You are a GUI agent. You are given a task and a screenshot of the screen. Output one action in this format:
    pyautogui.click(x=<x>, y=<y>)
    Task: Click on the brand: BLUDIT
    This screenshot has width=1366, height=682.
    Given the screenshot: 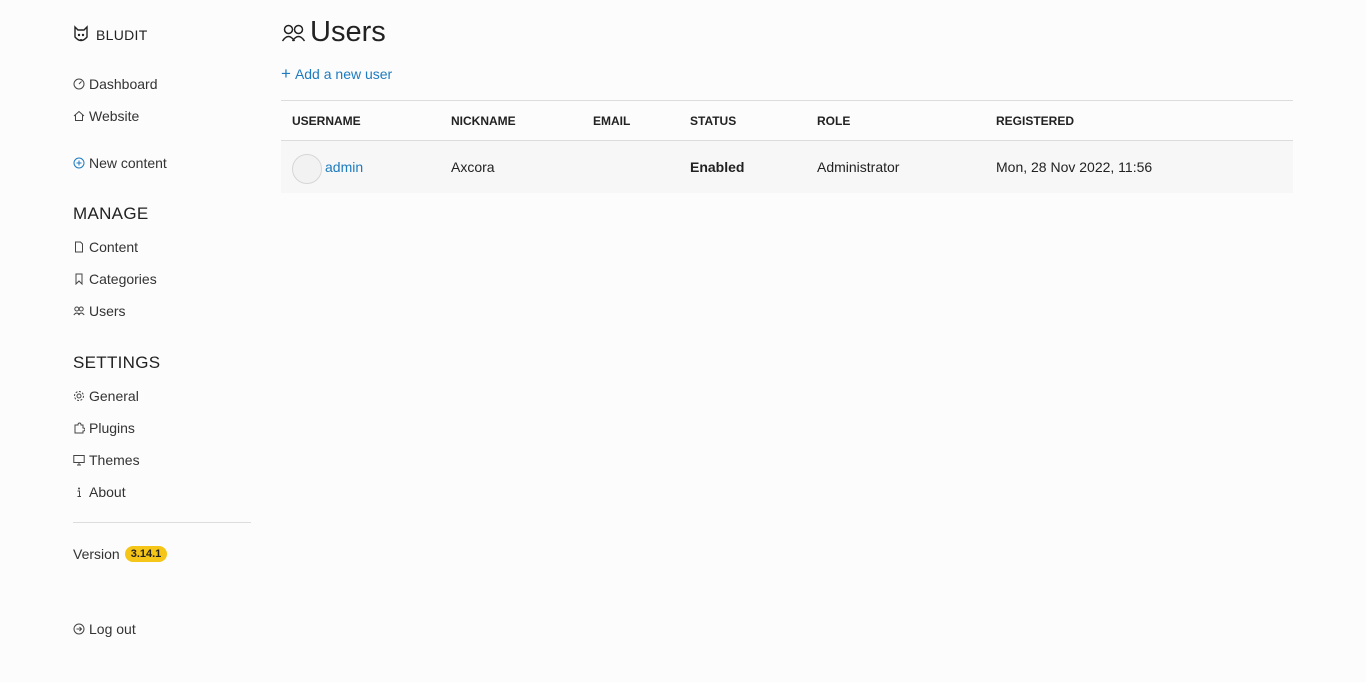 What is the action you would take?
    pyautogui.click(x=110, y=35)
    